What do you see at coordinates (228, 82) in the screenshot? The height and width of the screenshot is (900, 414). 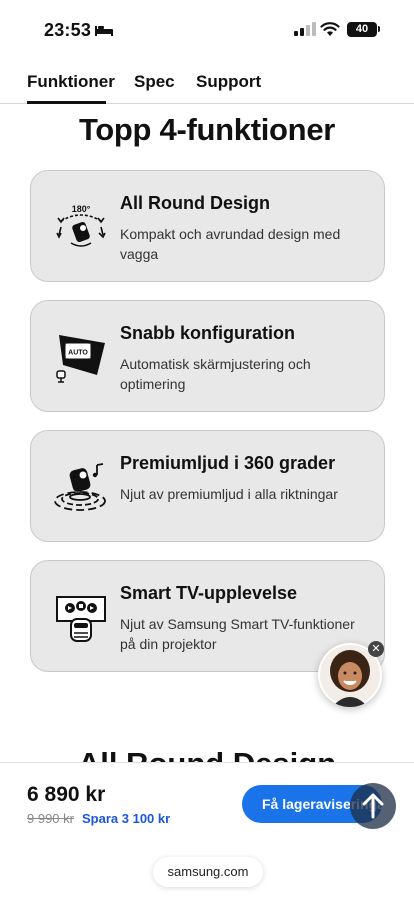 I see `tab-support: Support` at bounding box center [228, 82].